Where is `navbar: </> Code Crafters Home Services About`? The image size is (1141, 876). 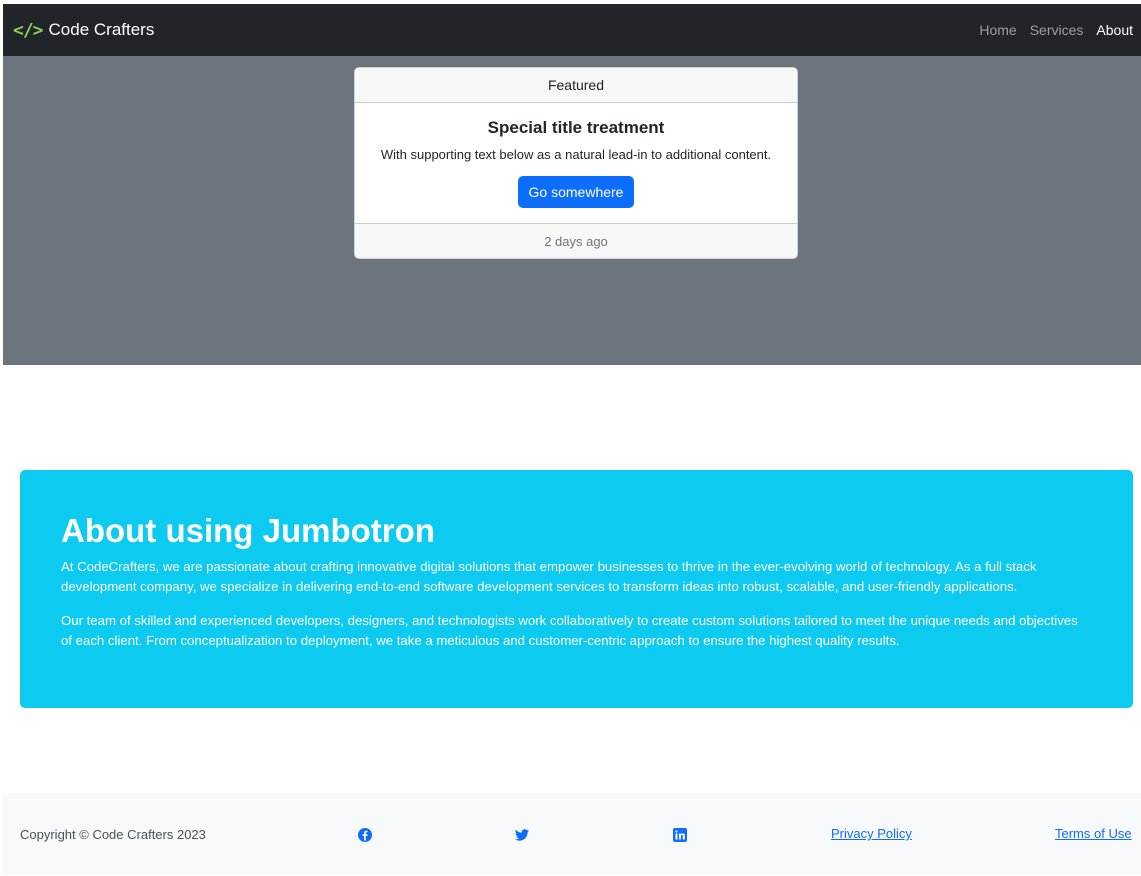
navbar: </> Code Crafters Home Services About is located at coordinates (572, 30).